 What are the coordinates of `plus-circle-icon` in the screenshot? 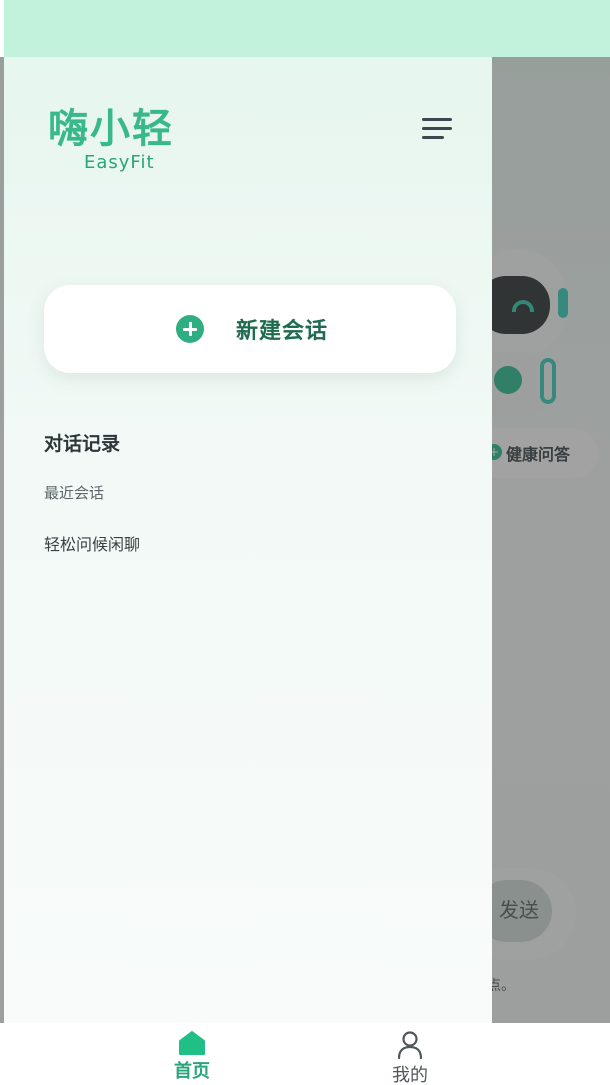 It's located at (190, 329).